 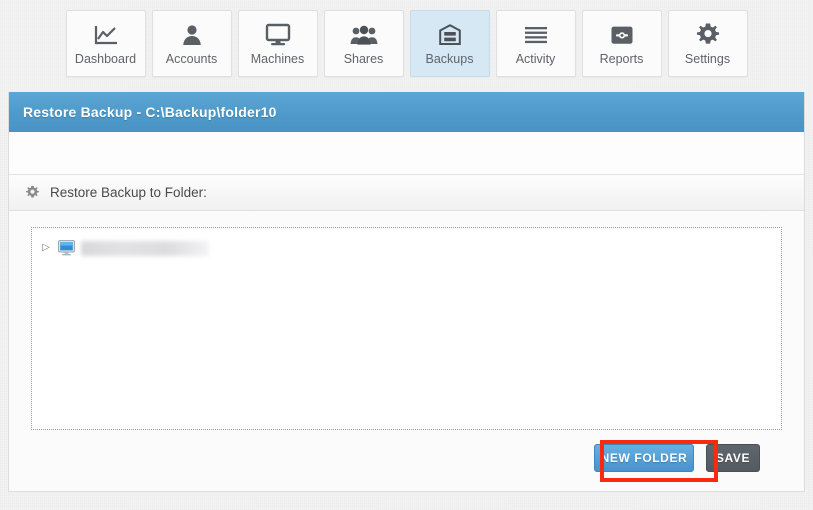 I want to click on chart-line-icon, so click(x=106, y=35).